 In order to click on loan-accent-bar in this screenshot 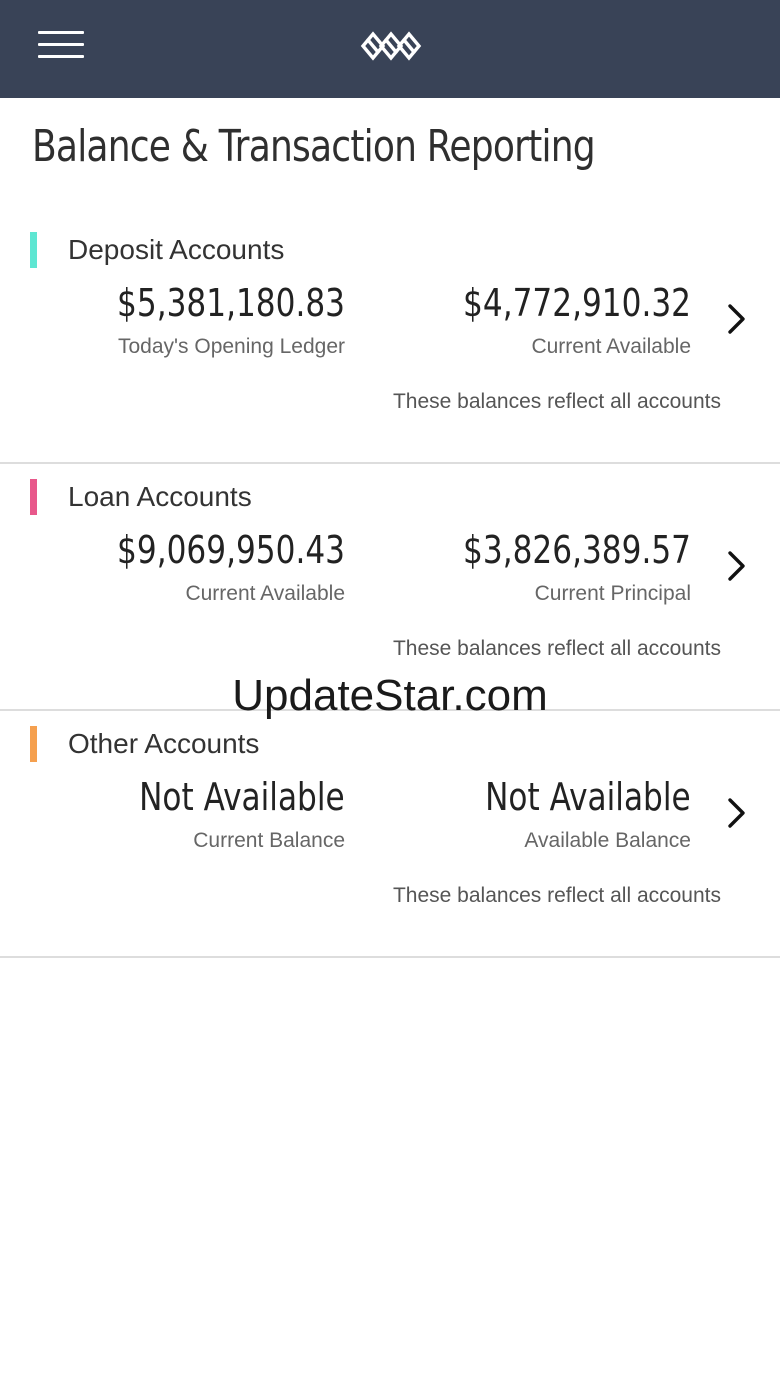, I will do `click(33, 497)`.